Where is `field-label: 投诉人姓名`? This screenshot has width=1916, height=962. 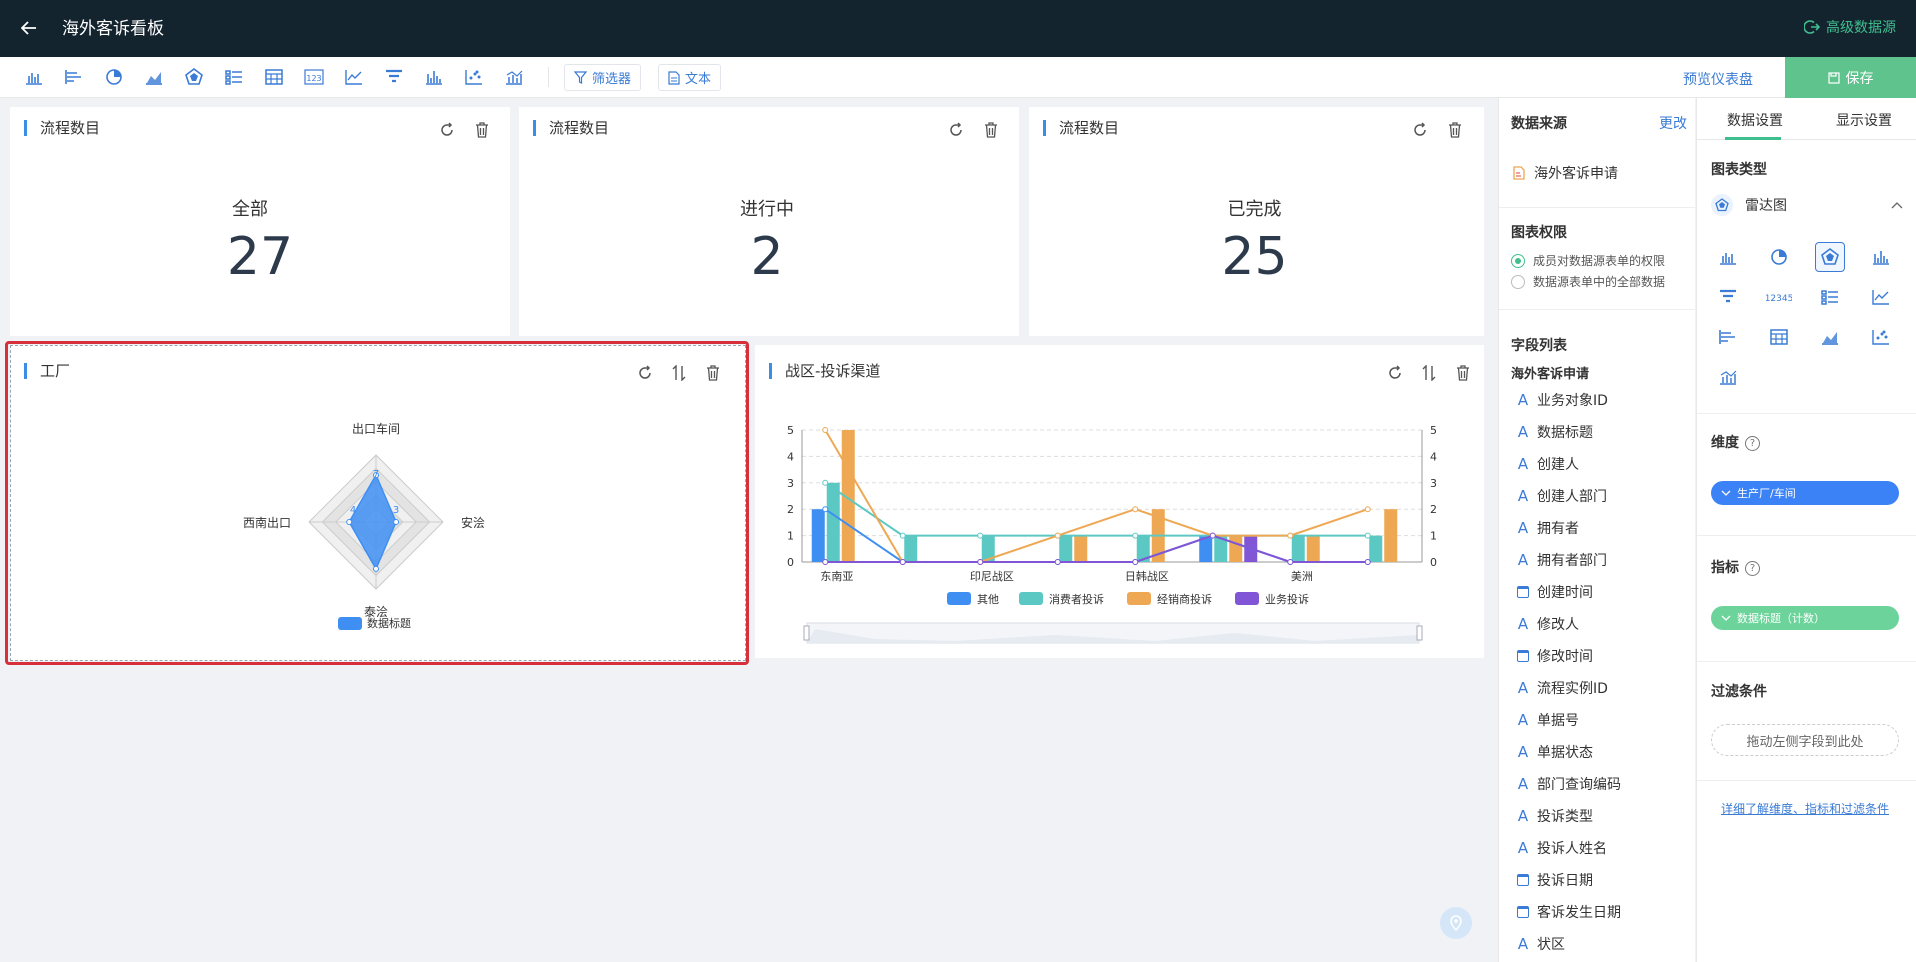 field-label: 投诉人姓名 is located at coordinates (1572, 849).